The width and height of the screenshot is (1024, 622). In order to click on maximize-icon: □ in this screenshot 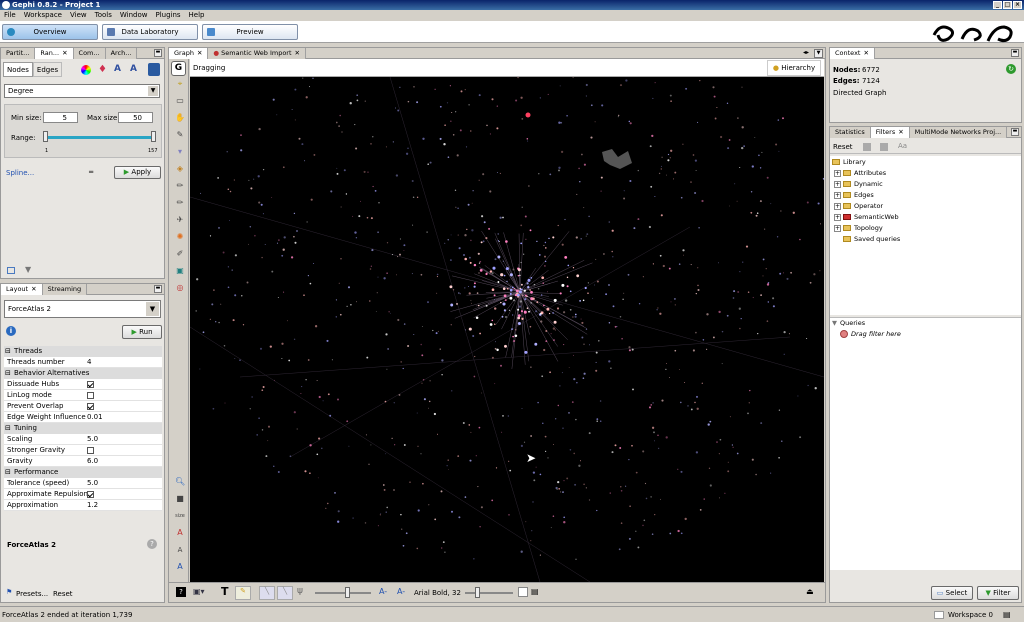, I will do `click(1007, 5)`.